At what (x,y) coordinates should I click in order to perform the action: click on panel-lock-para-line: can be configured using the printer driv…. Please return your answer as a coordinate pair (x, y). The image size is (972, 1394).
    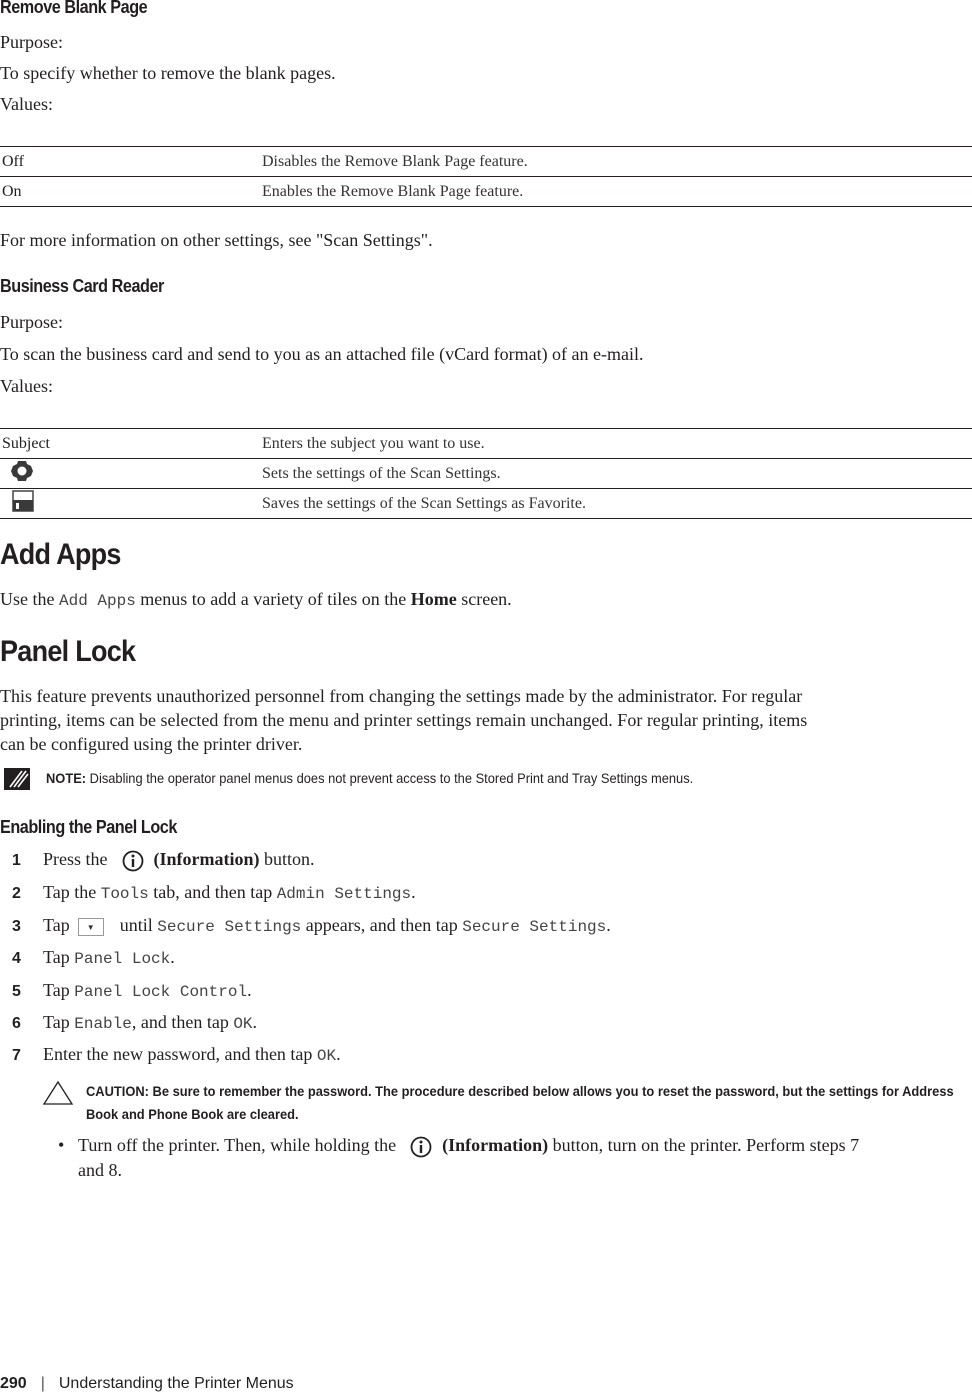
    Looking at the image, I should click on (151, 744).